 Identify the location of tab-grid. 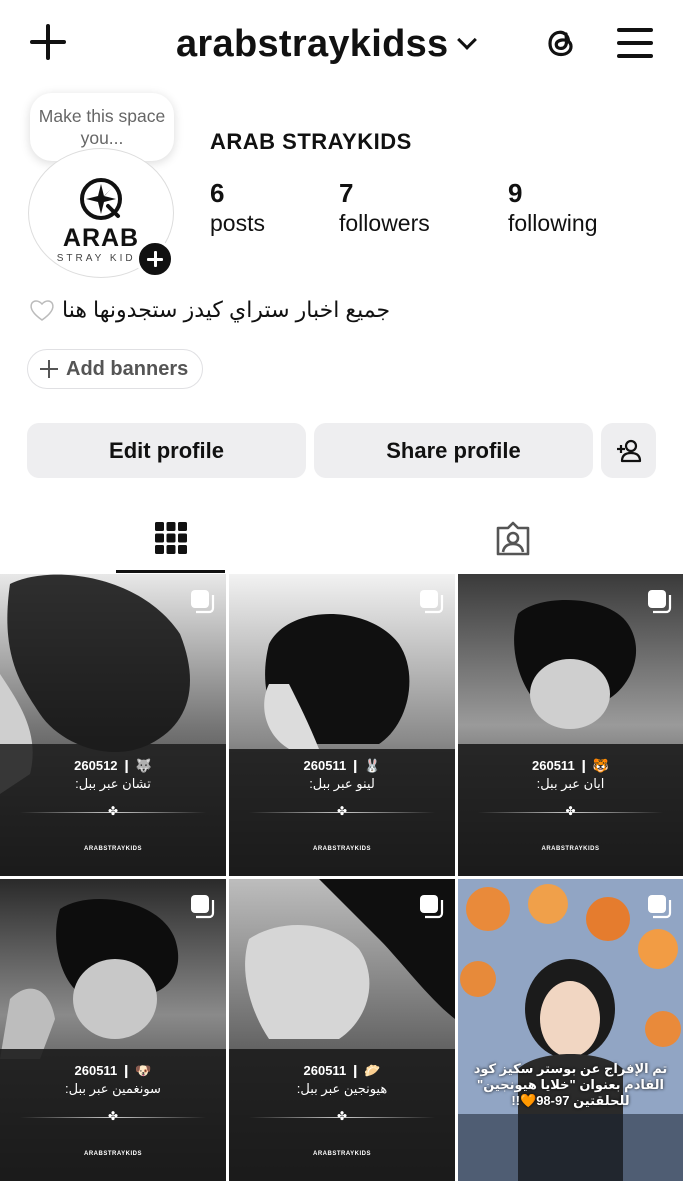
(170, 539).